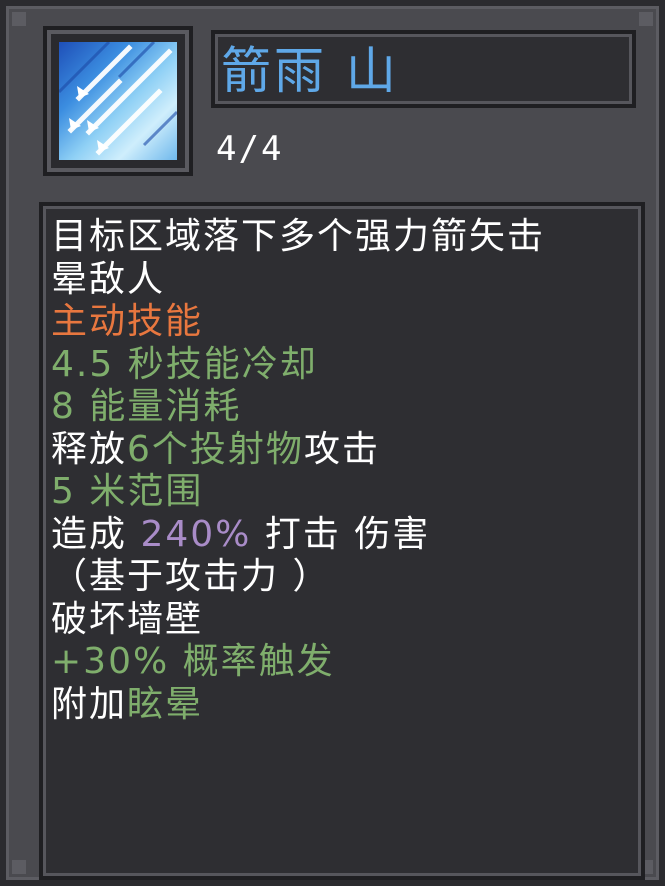  I want to click on damage-percent: 240%, so click(196, 534).